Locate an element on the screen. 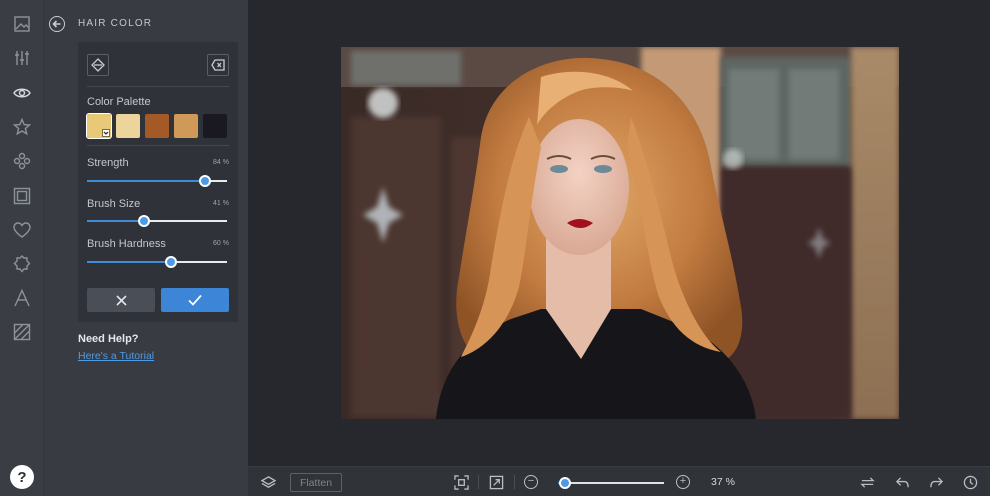 The height and width of the screenshot is (496, 990). arrow-left-icon is located at coordinates (56, 24).